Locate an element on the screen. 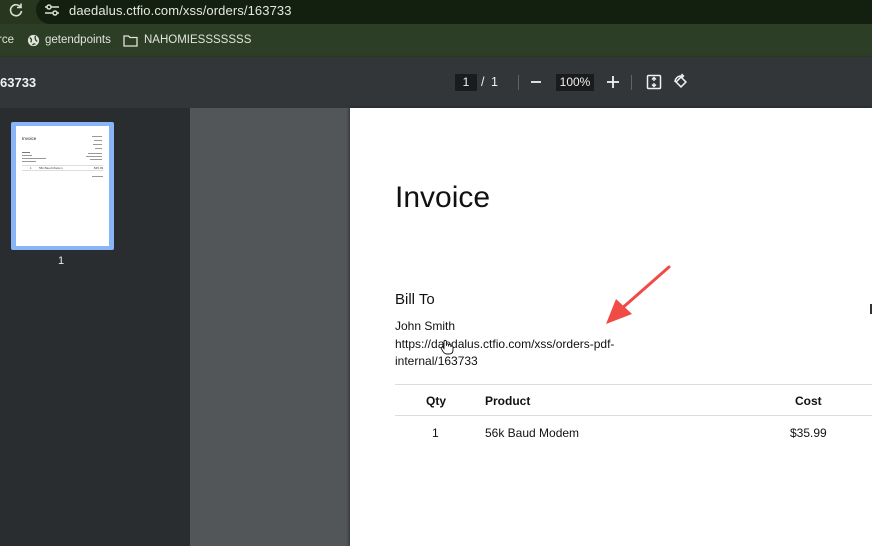  page-number-input: 1 is located at coordinates (466, 82).